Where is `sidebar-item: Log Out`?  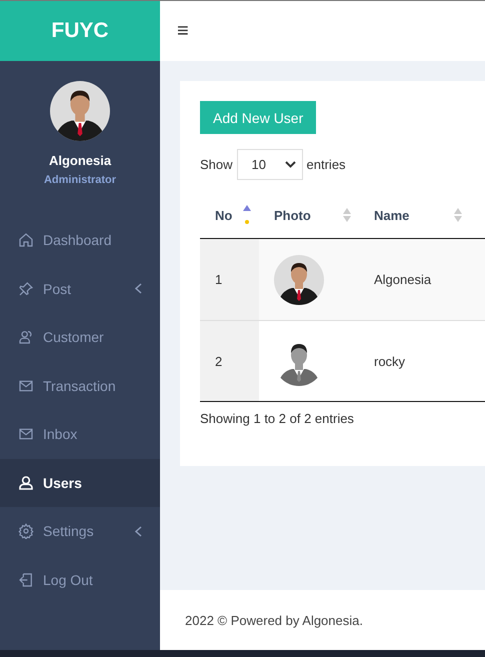 sidebar-item: Log Out is located at coordinates (80, 580).